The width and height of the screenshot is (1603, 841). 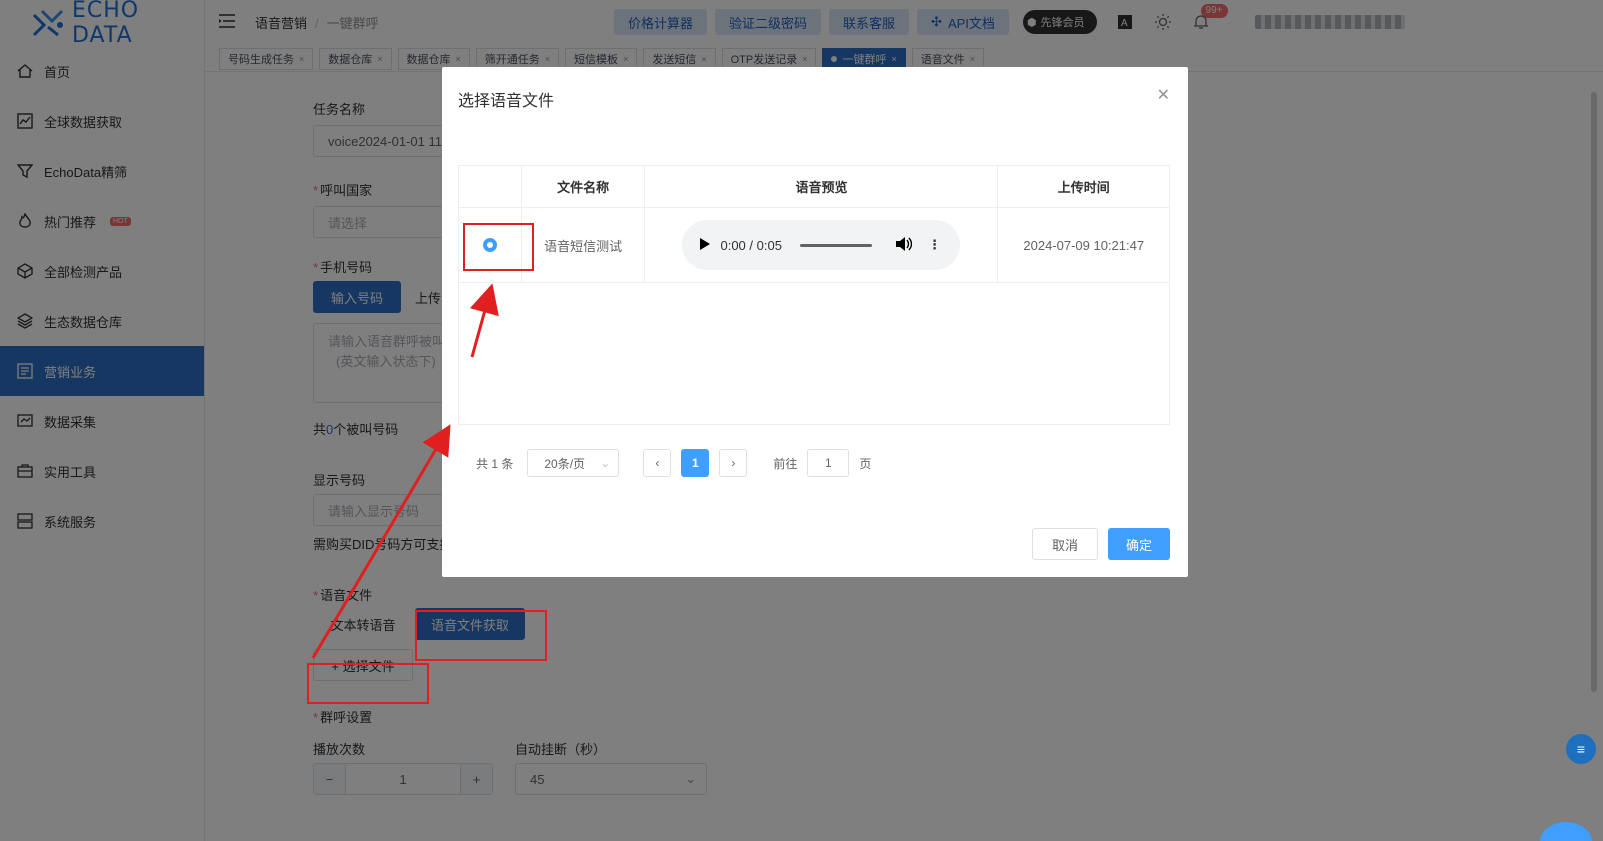 I want to click on table-header: 文件名称 语音预览 上传时间, so click(x=814, y=187).